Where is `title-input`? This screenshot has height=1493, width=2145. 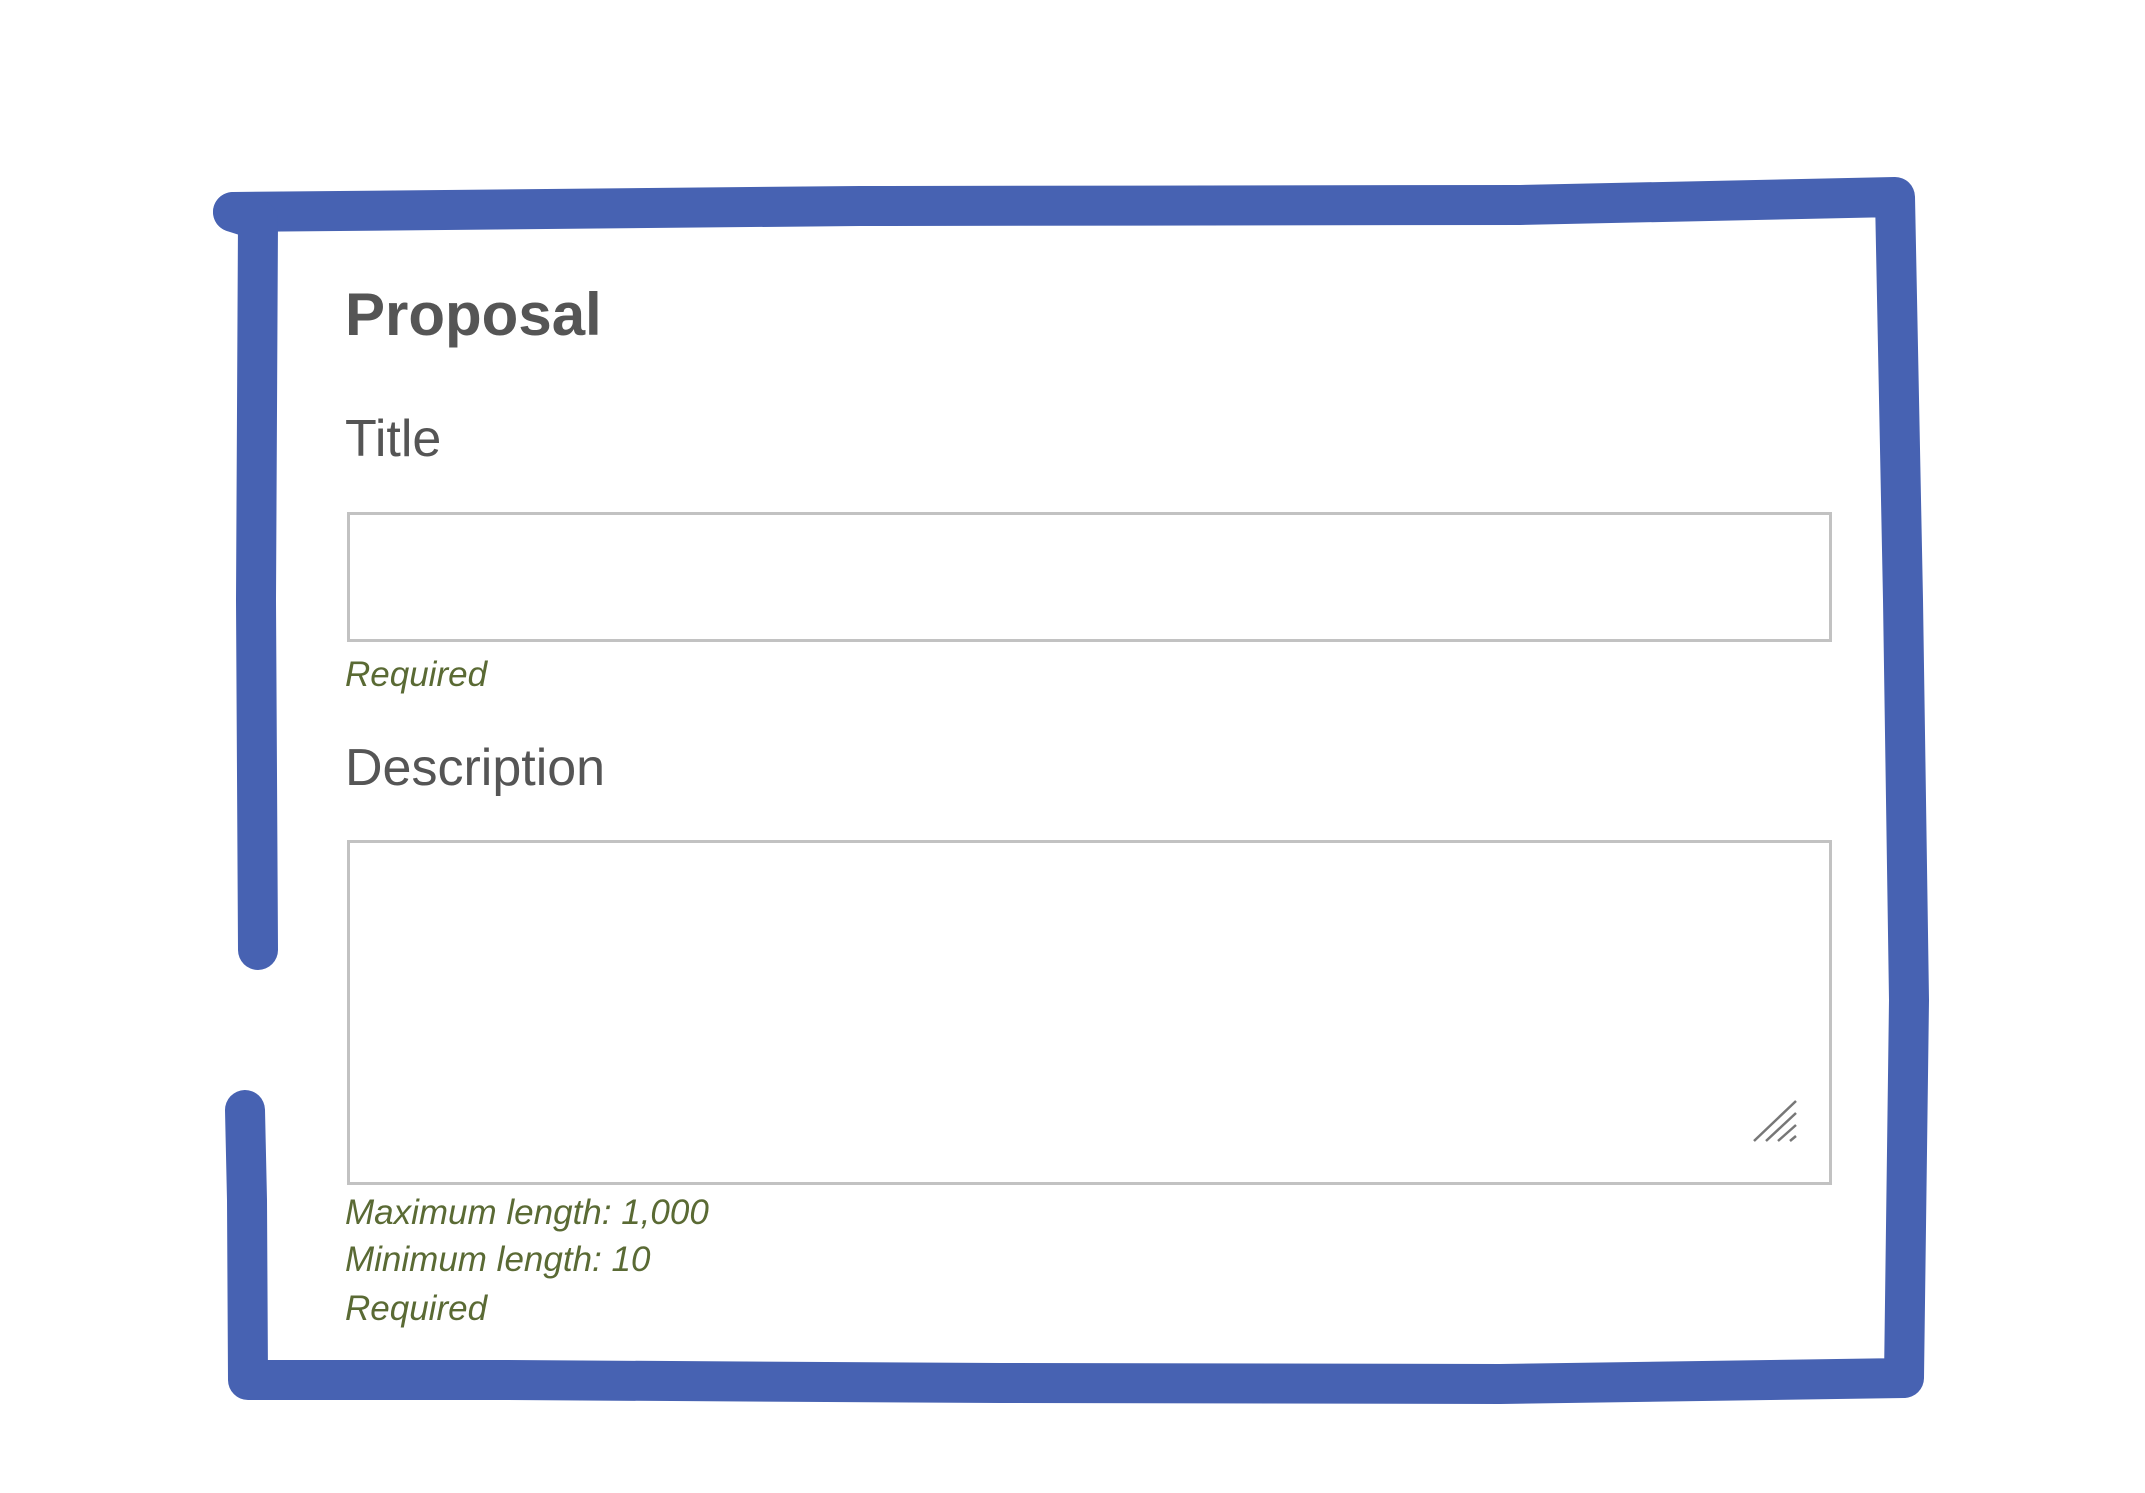 title-input is located at coordinates (1089, 577).